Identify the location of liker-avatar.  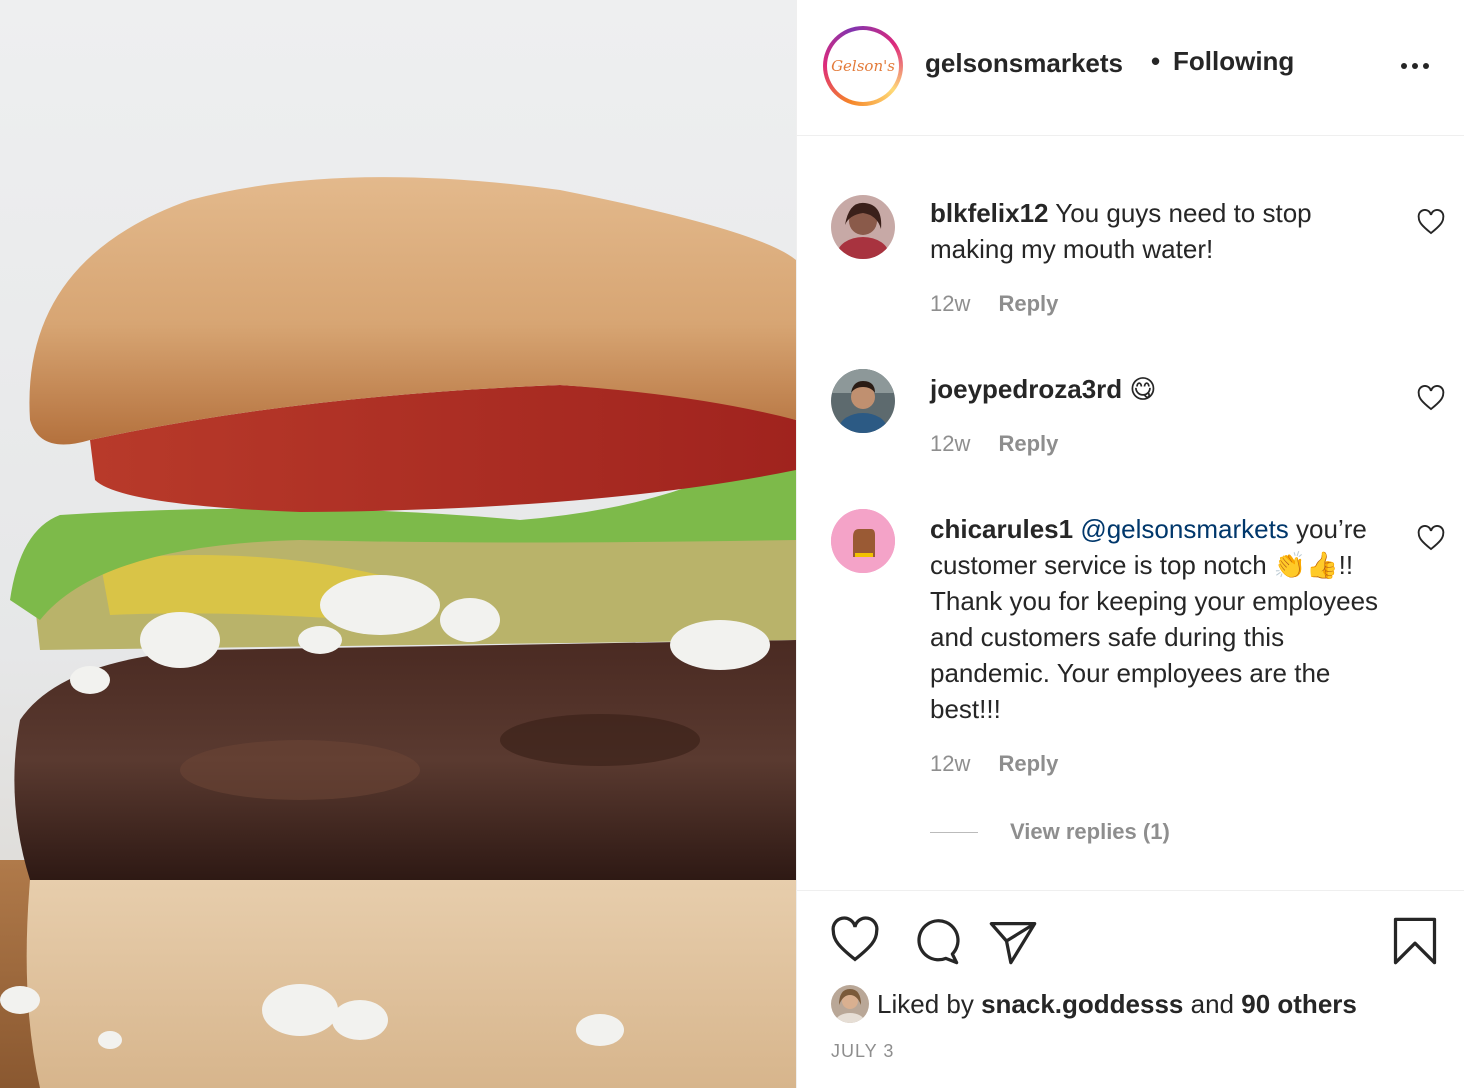
(850, 1004).